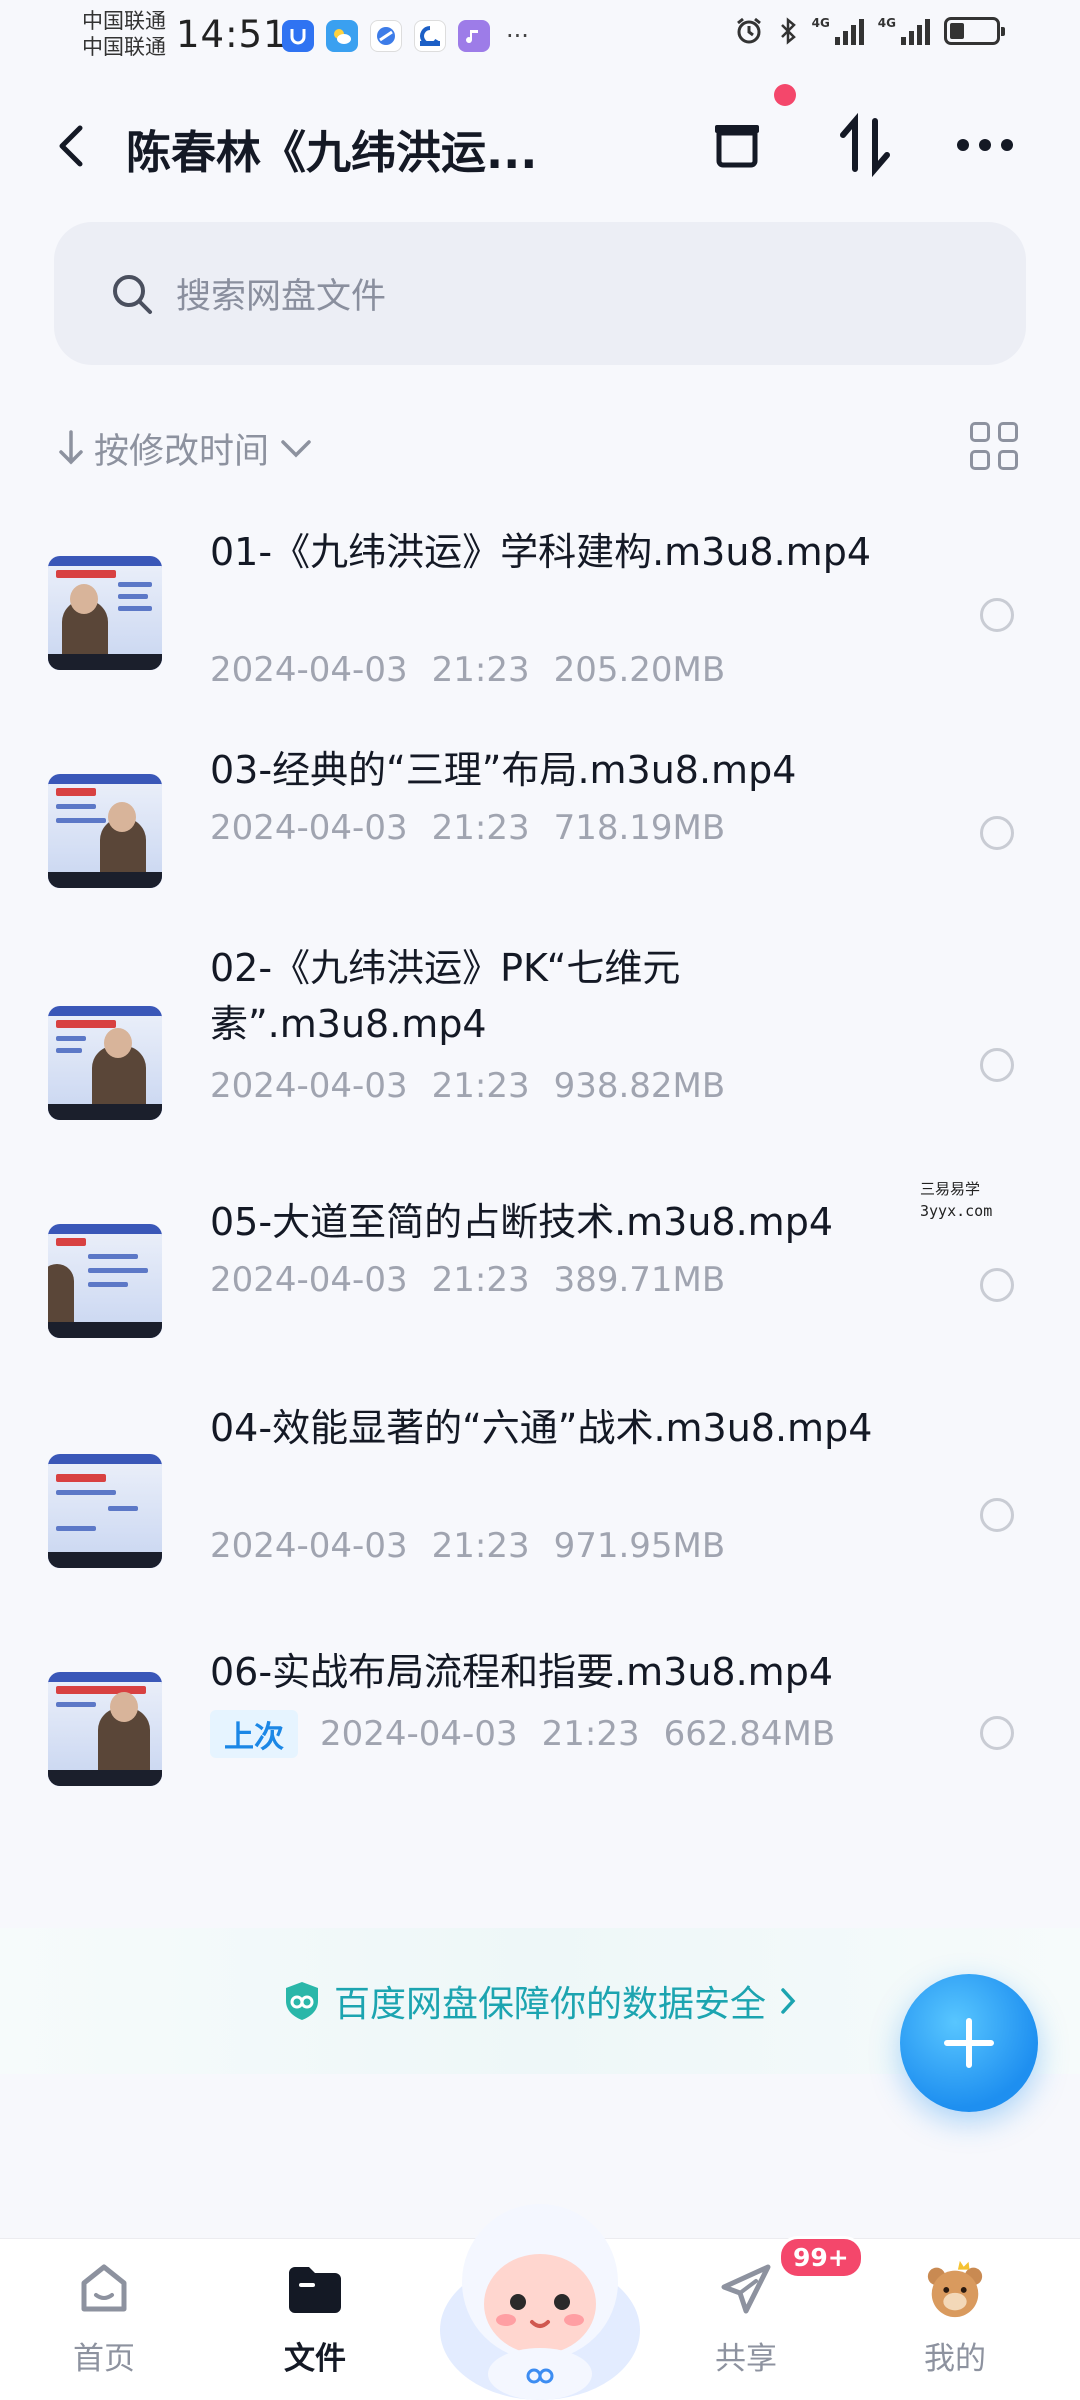  I want to click on browser-icon, so click(386, 36).